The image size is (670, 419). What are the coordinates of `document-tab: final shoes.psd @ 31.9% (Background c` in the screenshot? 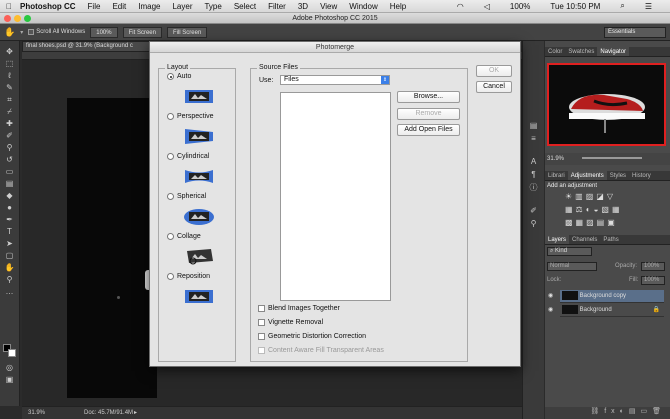 It's located at (87, 46).